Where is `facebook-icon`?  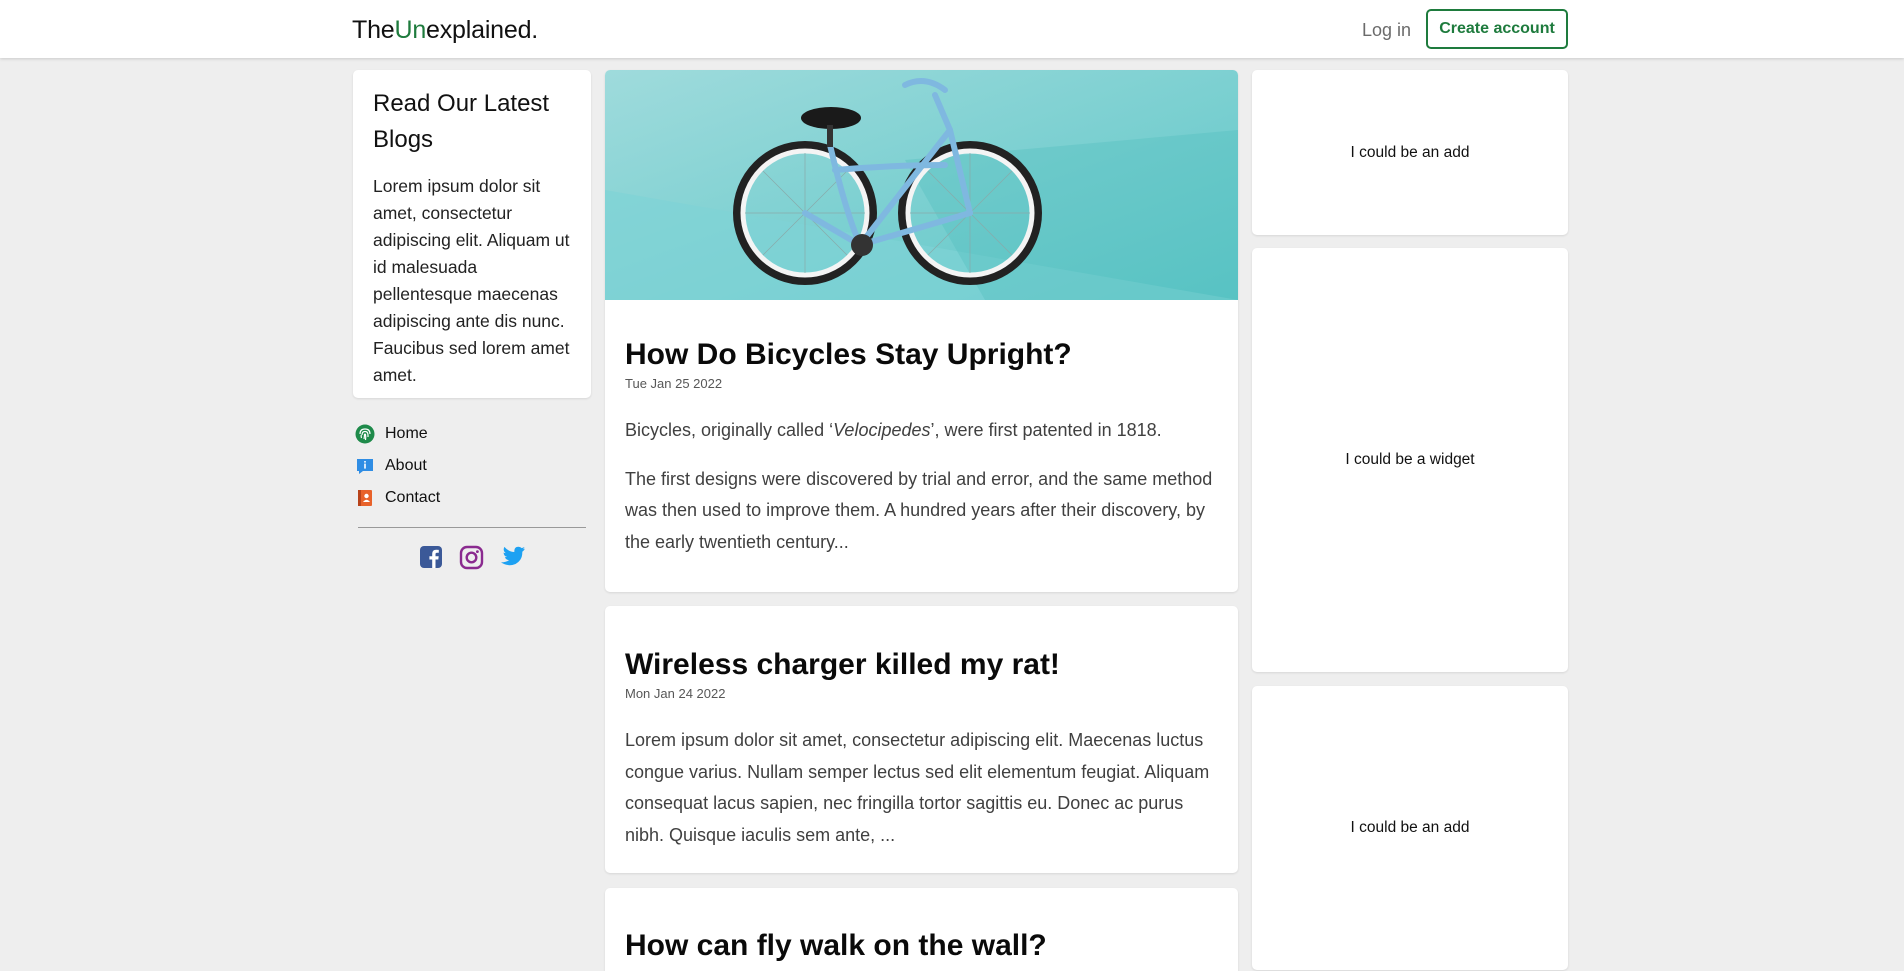
facebook-icon is located at coordinates (430, 557).